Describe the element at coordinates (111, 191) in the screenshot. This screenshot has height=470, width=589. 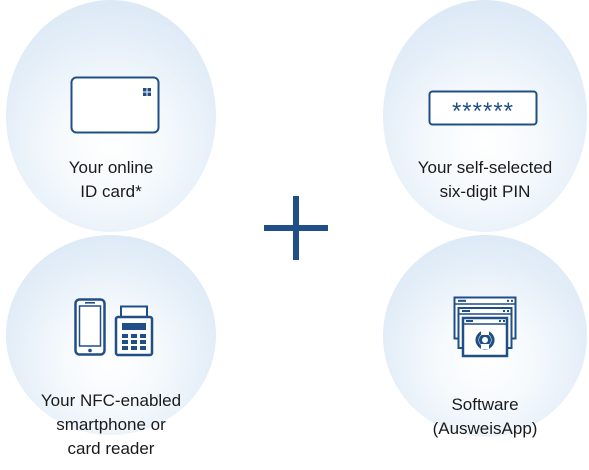
I see `label-line: ID card*` at that location.